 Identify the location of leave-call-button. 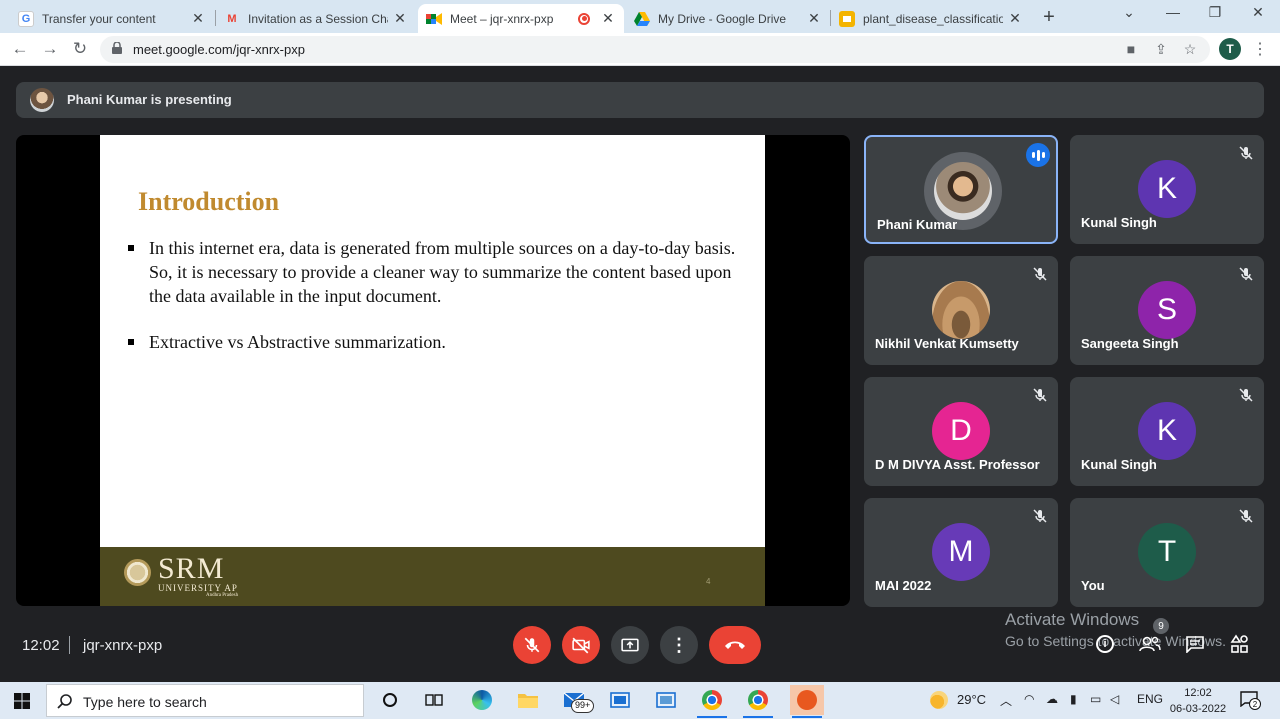
(735, 645).